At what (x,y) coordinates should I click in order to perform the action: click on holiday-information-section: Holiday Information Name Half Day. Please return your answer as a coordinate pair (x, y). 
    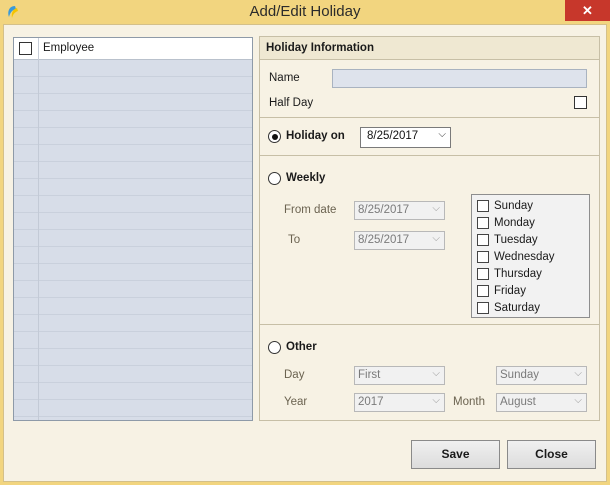
    Looking at the image, I should click on (429, 77).